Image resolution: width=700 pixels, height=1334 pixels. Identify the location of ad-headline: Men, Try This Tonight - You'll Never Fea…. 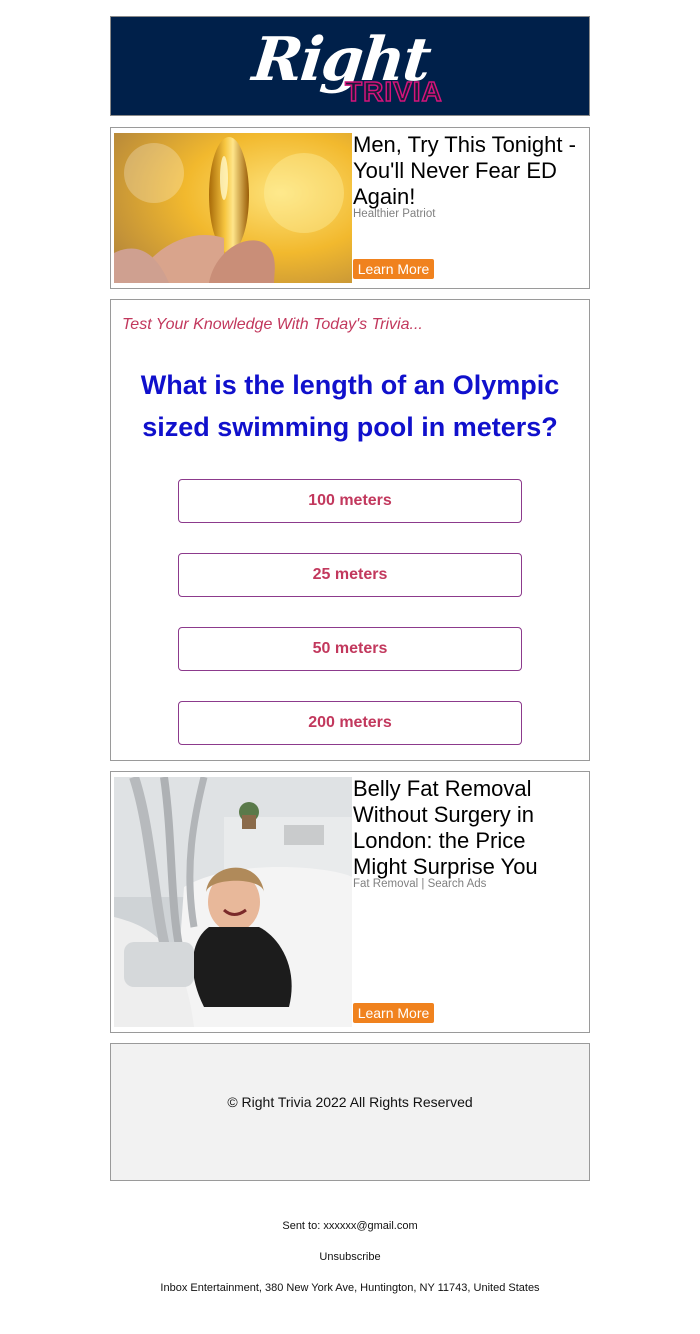
(469, 171).